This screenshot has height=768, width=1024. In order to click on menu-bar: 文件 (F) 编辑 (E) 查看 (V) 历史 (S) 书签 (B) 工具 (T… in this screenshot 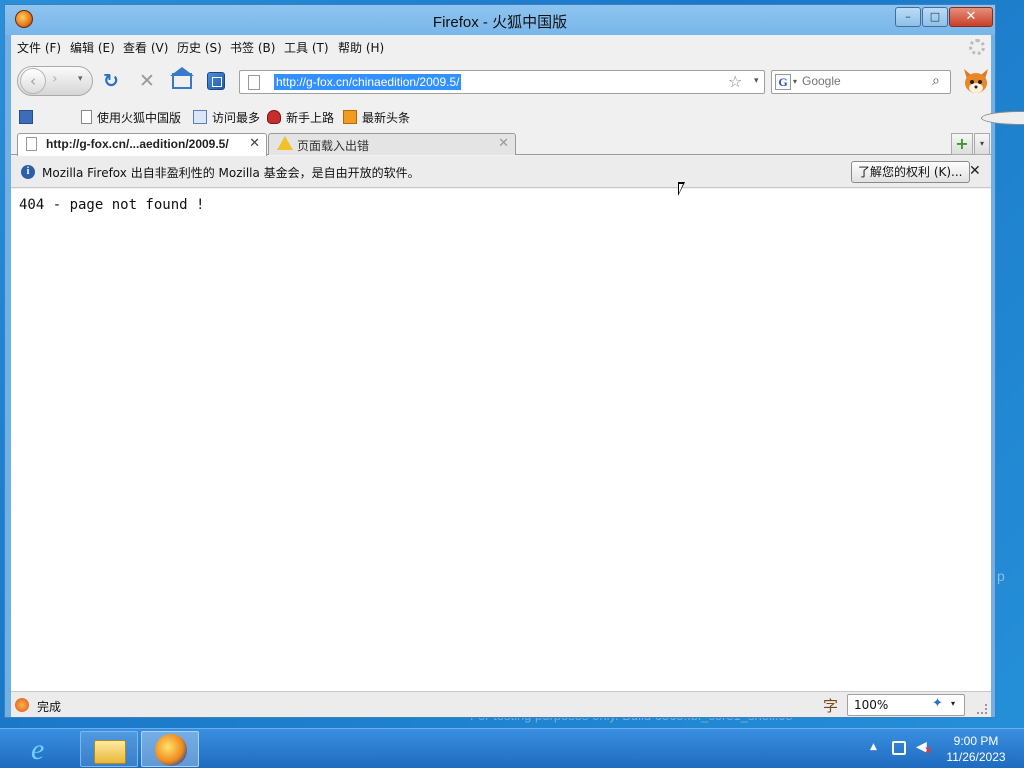, I will do `click(501, 46)`.